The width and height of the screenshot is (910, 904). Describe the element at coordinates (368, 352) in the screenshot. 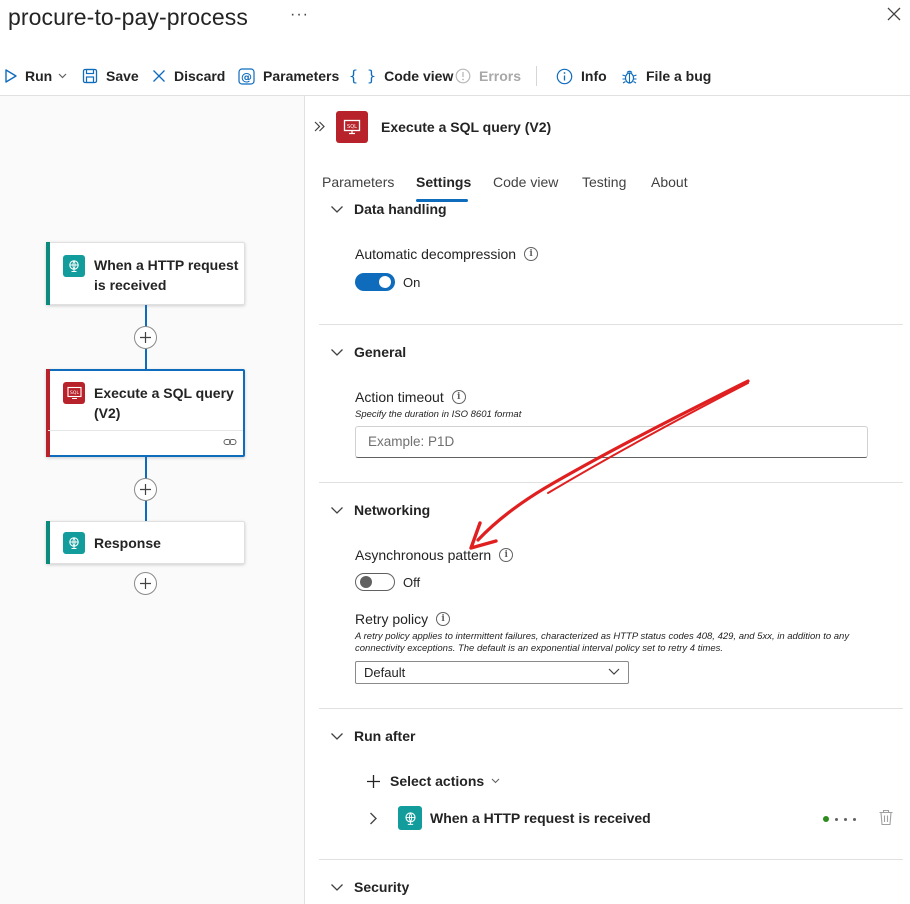

I see `section-general: General` at that location.